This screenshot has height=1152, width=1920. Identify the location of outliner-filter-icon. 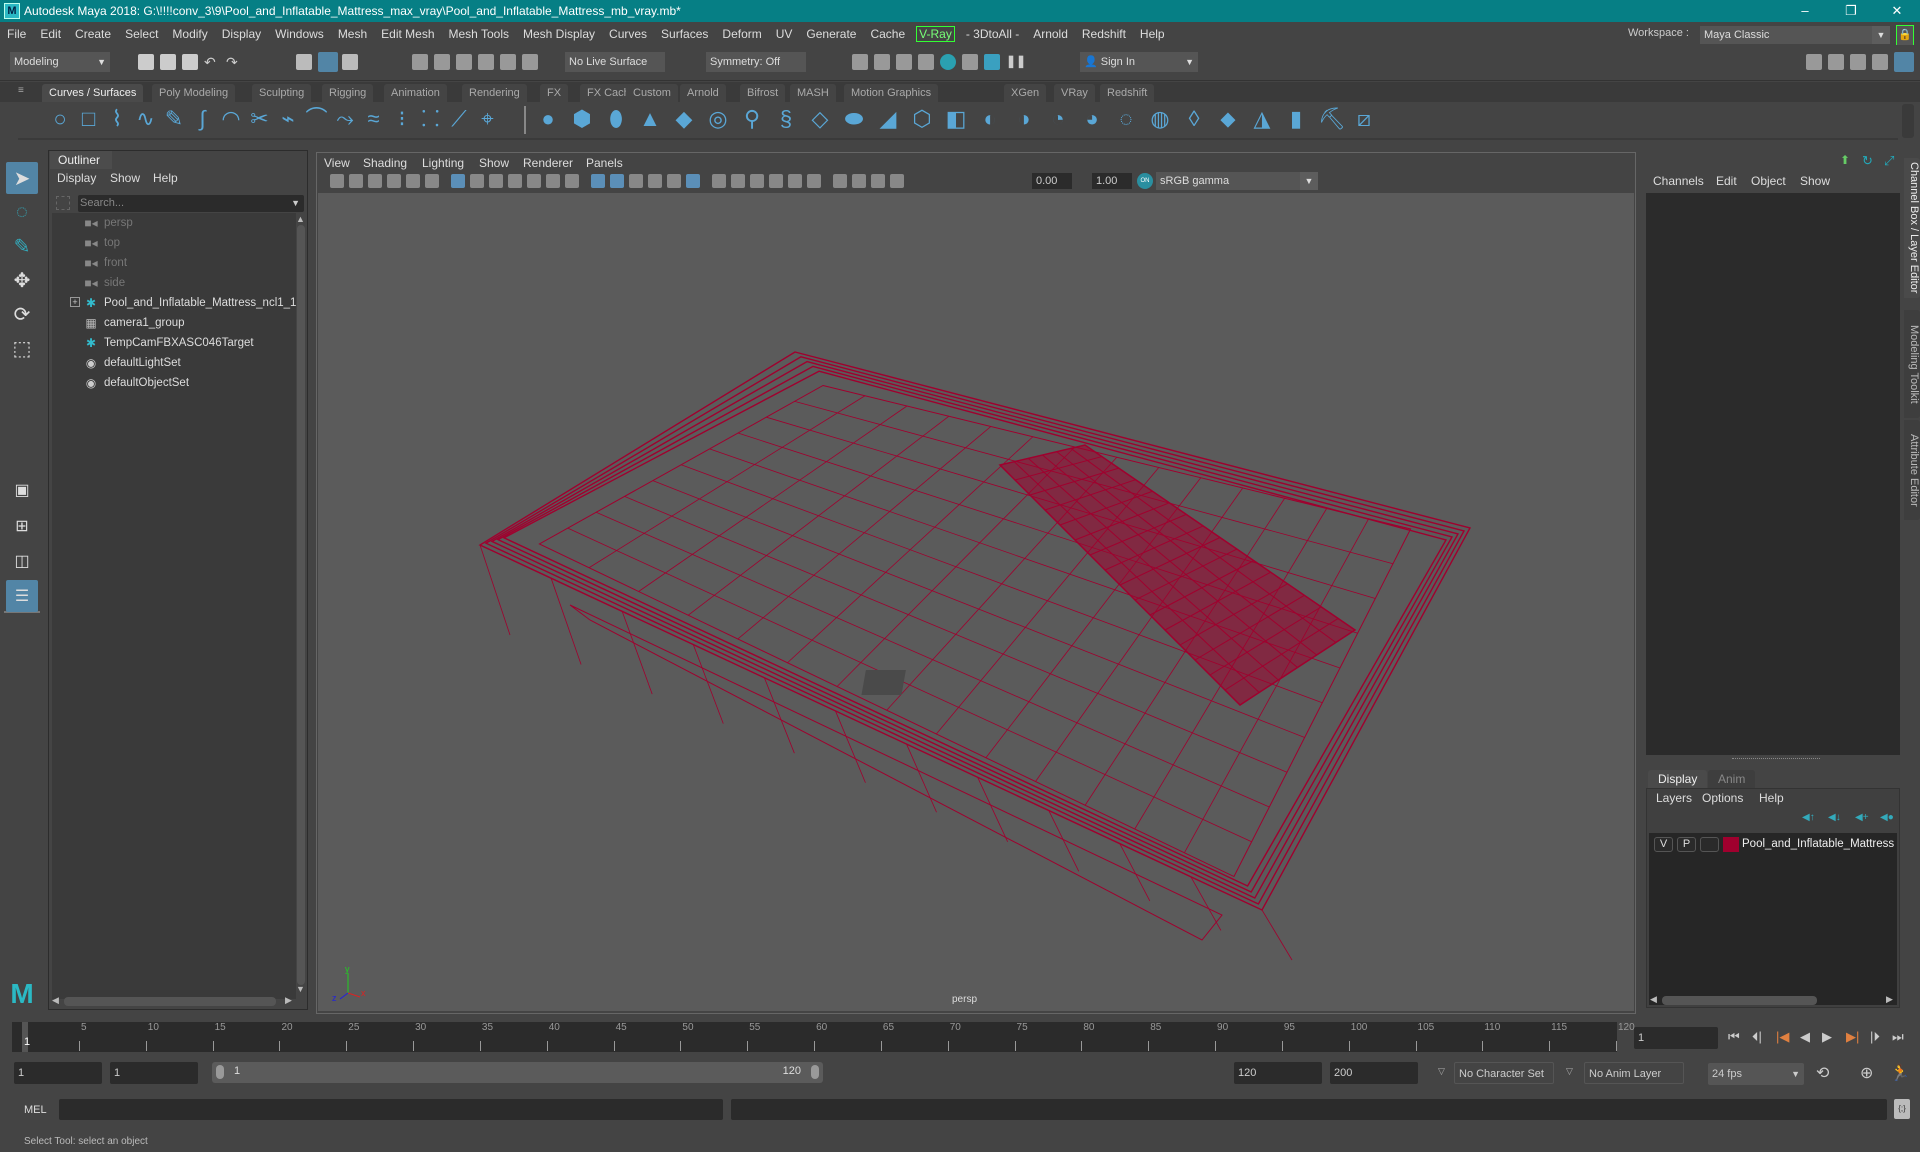
(63, 203).